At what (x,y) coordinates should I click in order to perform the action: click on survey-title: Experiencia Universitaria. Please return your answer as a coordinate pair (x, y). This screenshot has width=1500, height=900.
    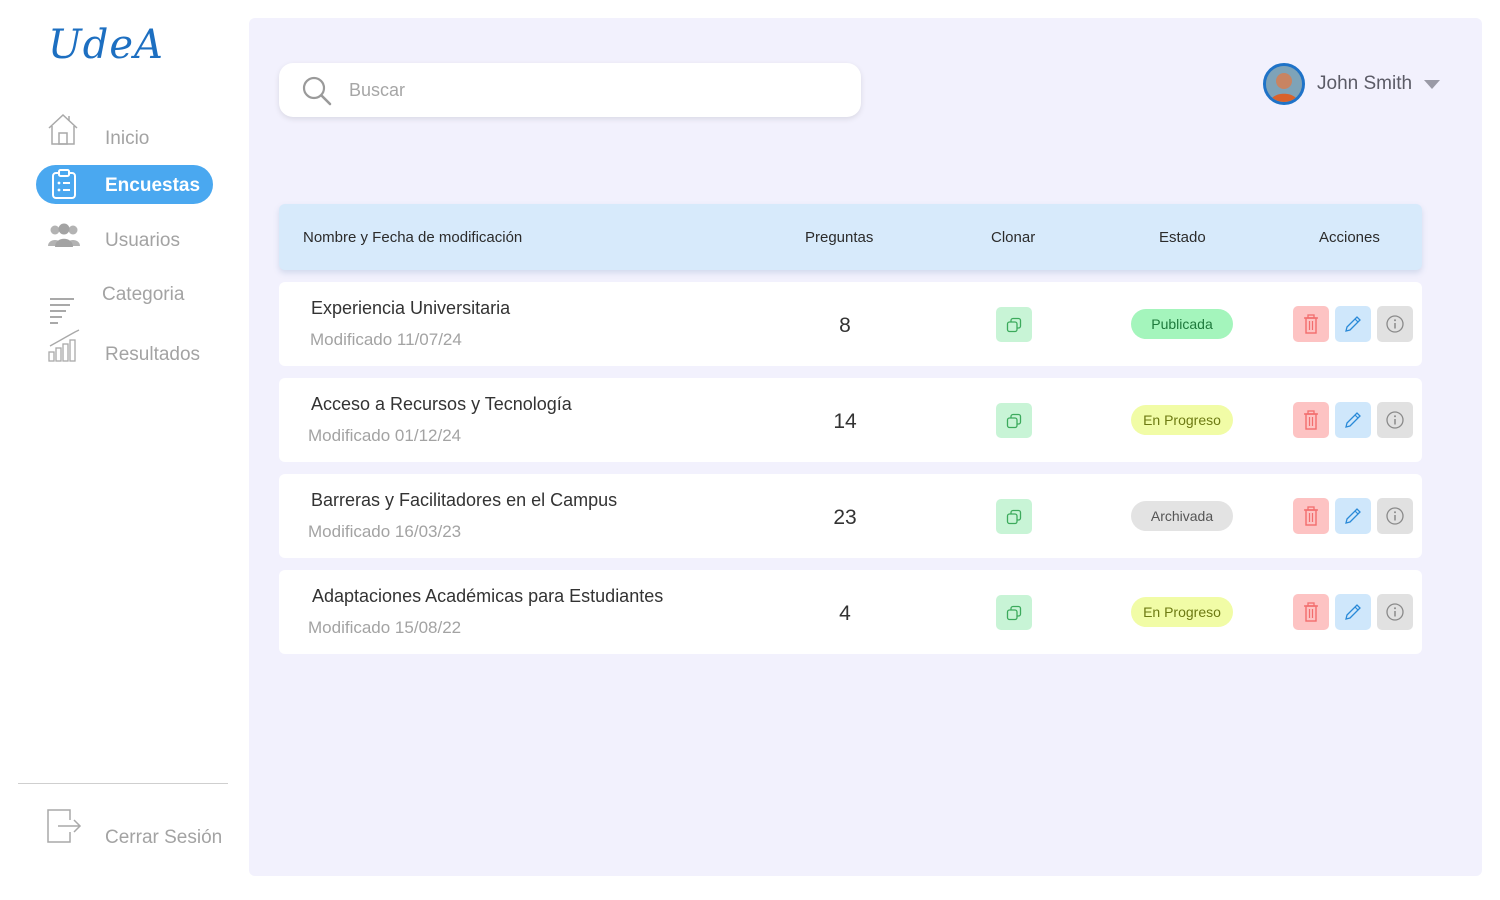
    Looking at the image, I should click on (410, 308).